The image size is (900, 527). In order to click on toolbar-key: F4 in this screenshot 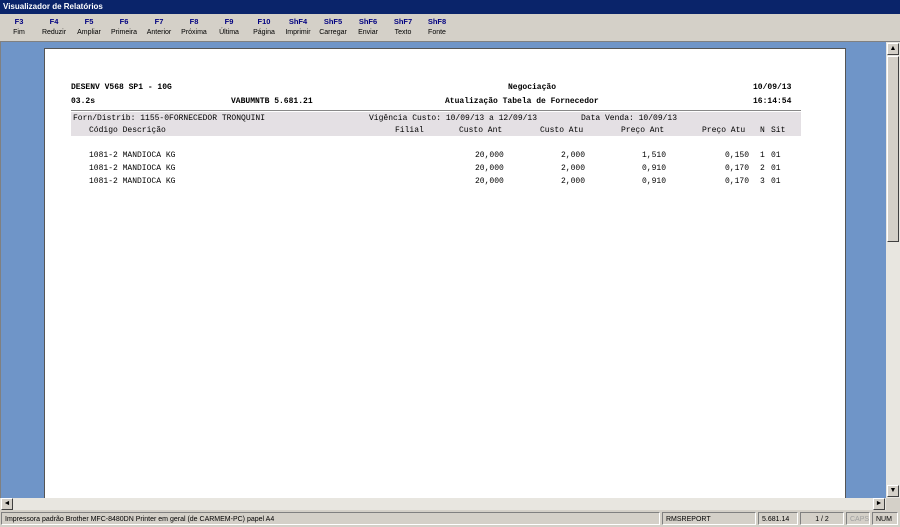, I will do `click(54, 21)`.